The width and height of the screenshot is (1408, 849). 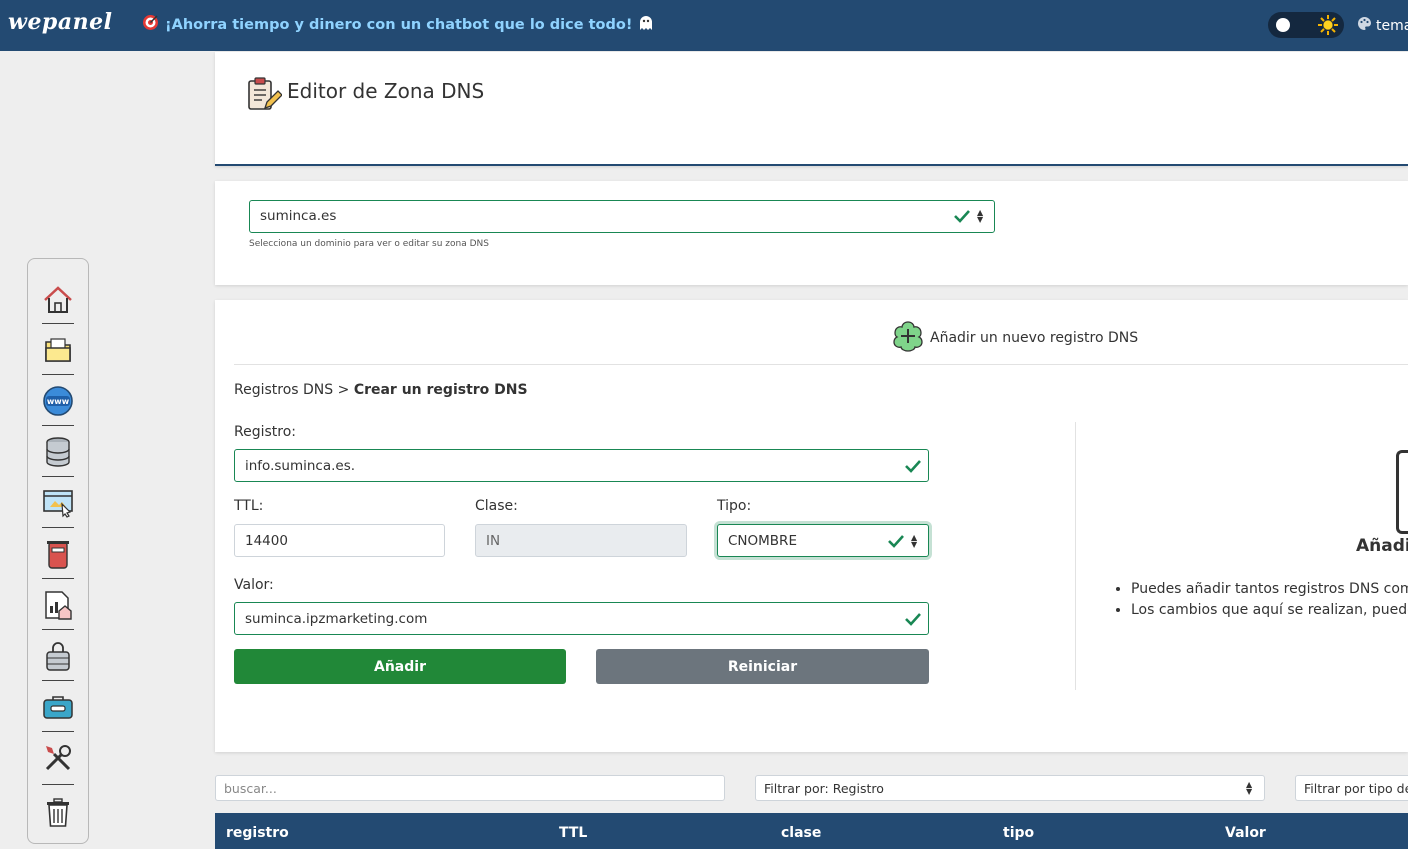 I want to click on dns-table-header: registro TTL clase tipo Valor, so click(x=811, y=831).